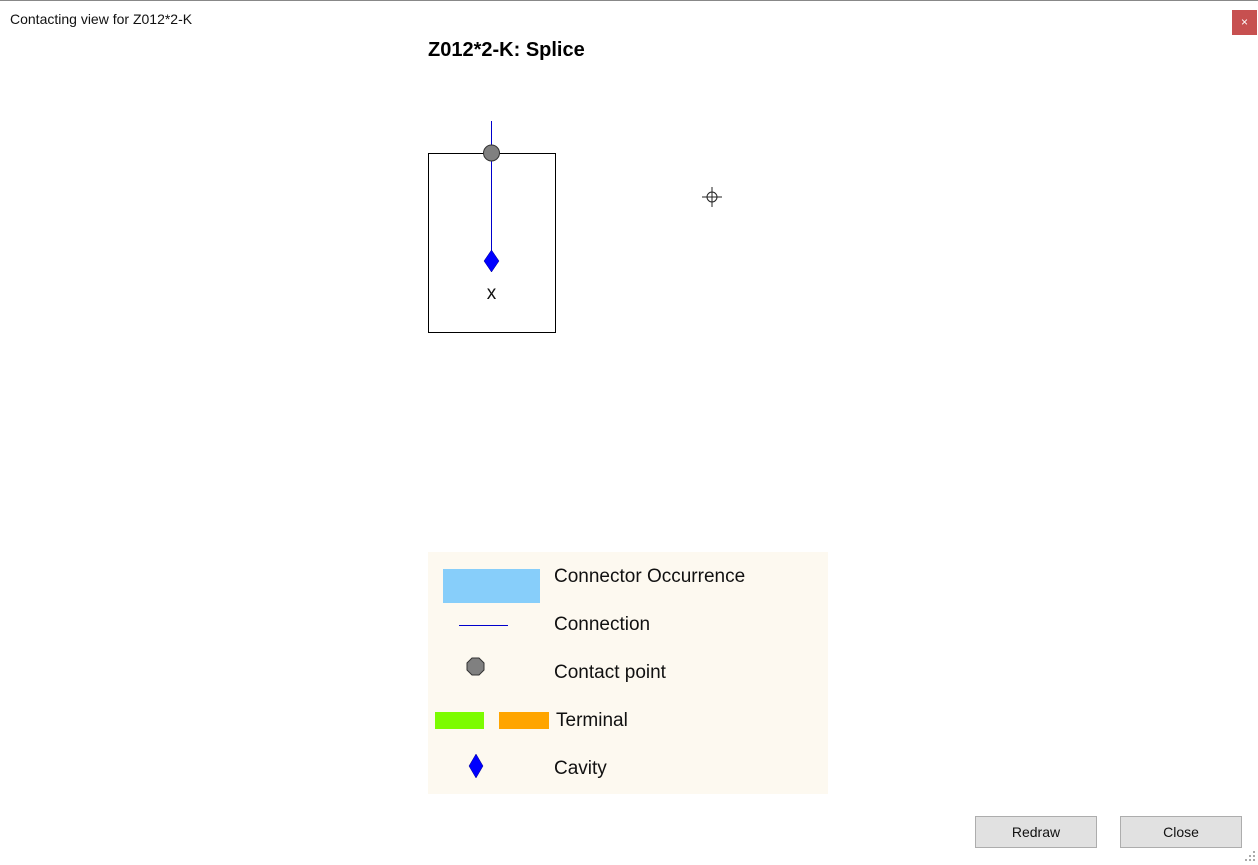  I want to click on legend-label-connection: Connection, so click(602, 624).